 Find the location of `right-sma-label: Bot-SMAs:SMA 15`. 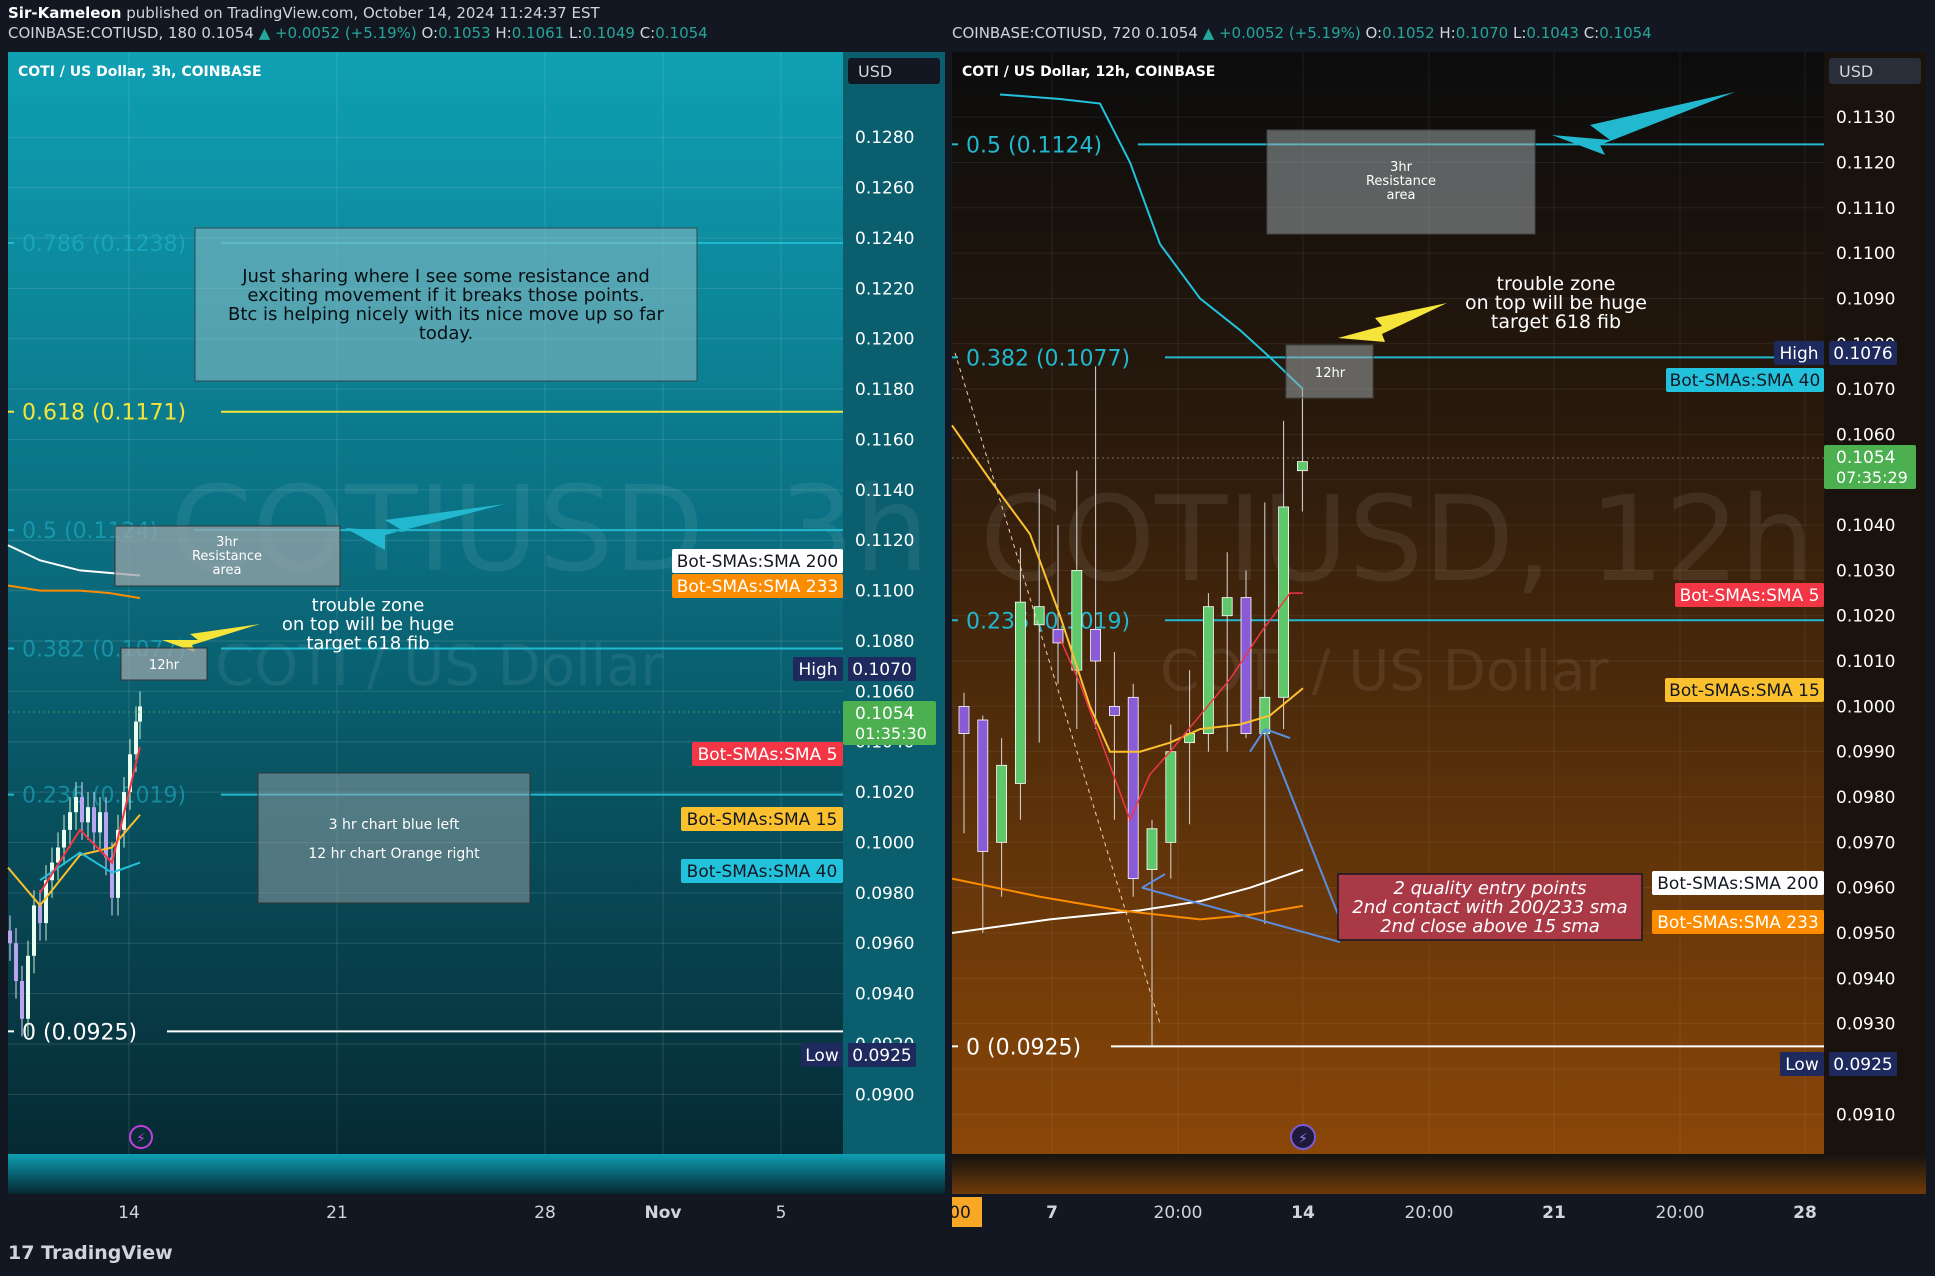

right-sma-label: Bot-SMAs:SMA 15 is located at coordinates (1744, 691).